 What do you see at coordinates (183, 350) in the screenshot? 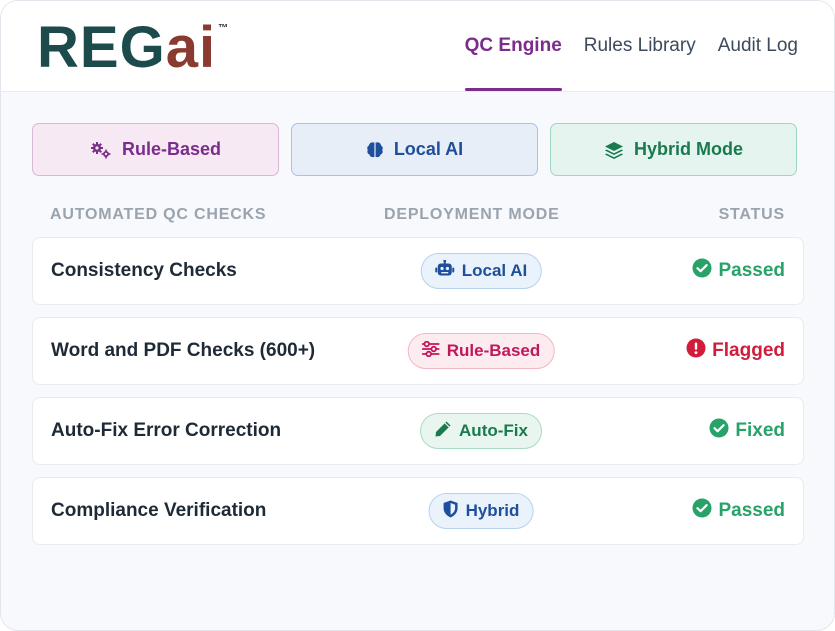
I see `check-name: Word and PDF Checks (600+)` at bounding box center [183, 350].